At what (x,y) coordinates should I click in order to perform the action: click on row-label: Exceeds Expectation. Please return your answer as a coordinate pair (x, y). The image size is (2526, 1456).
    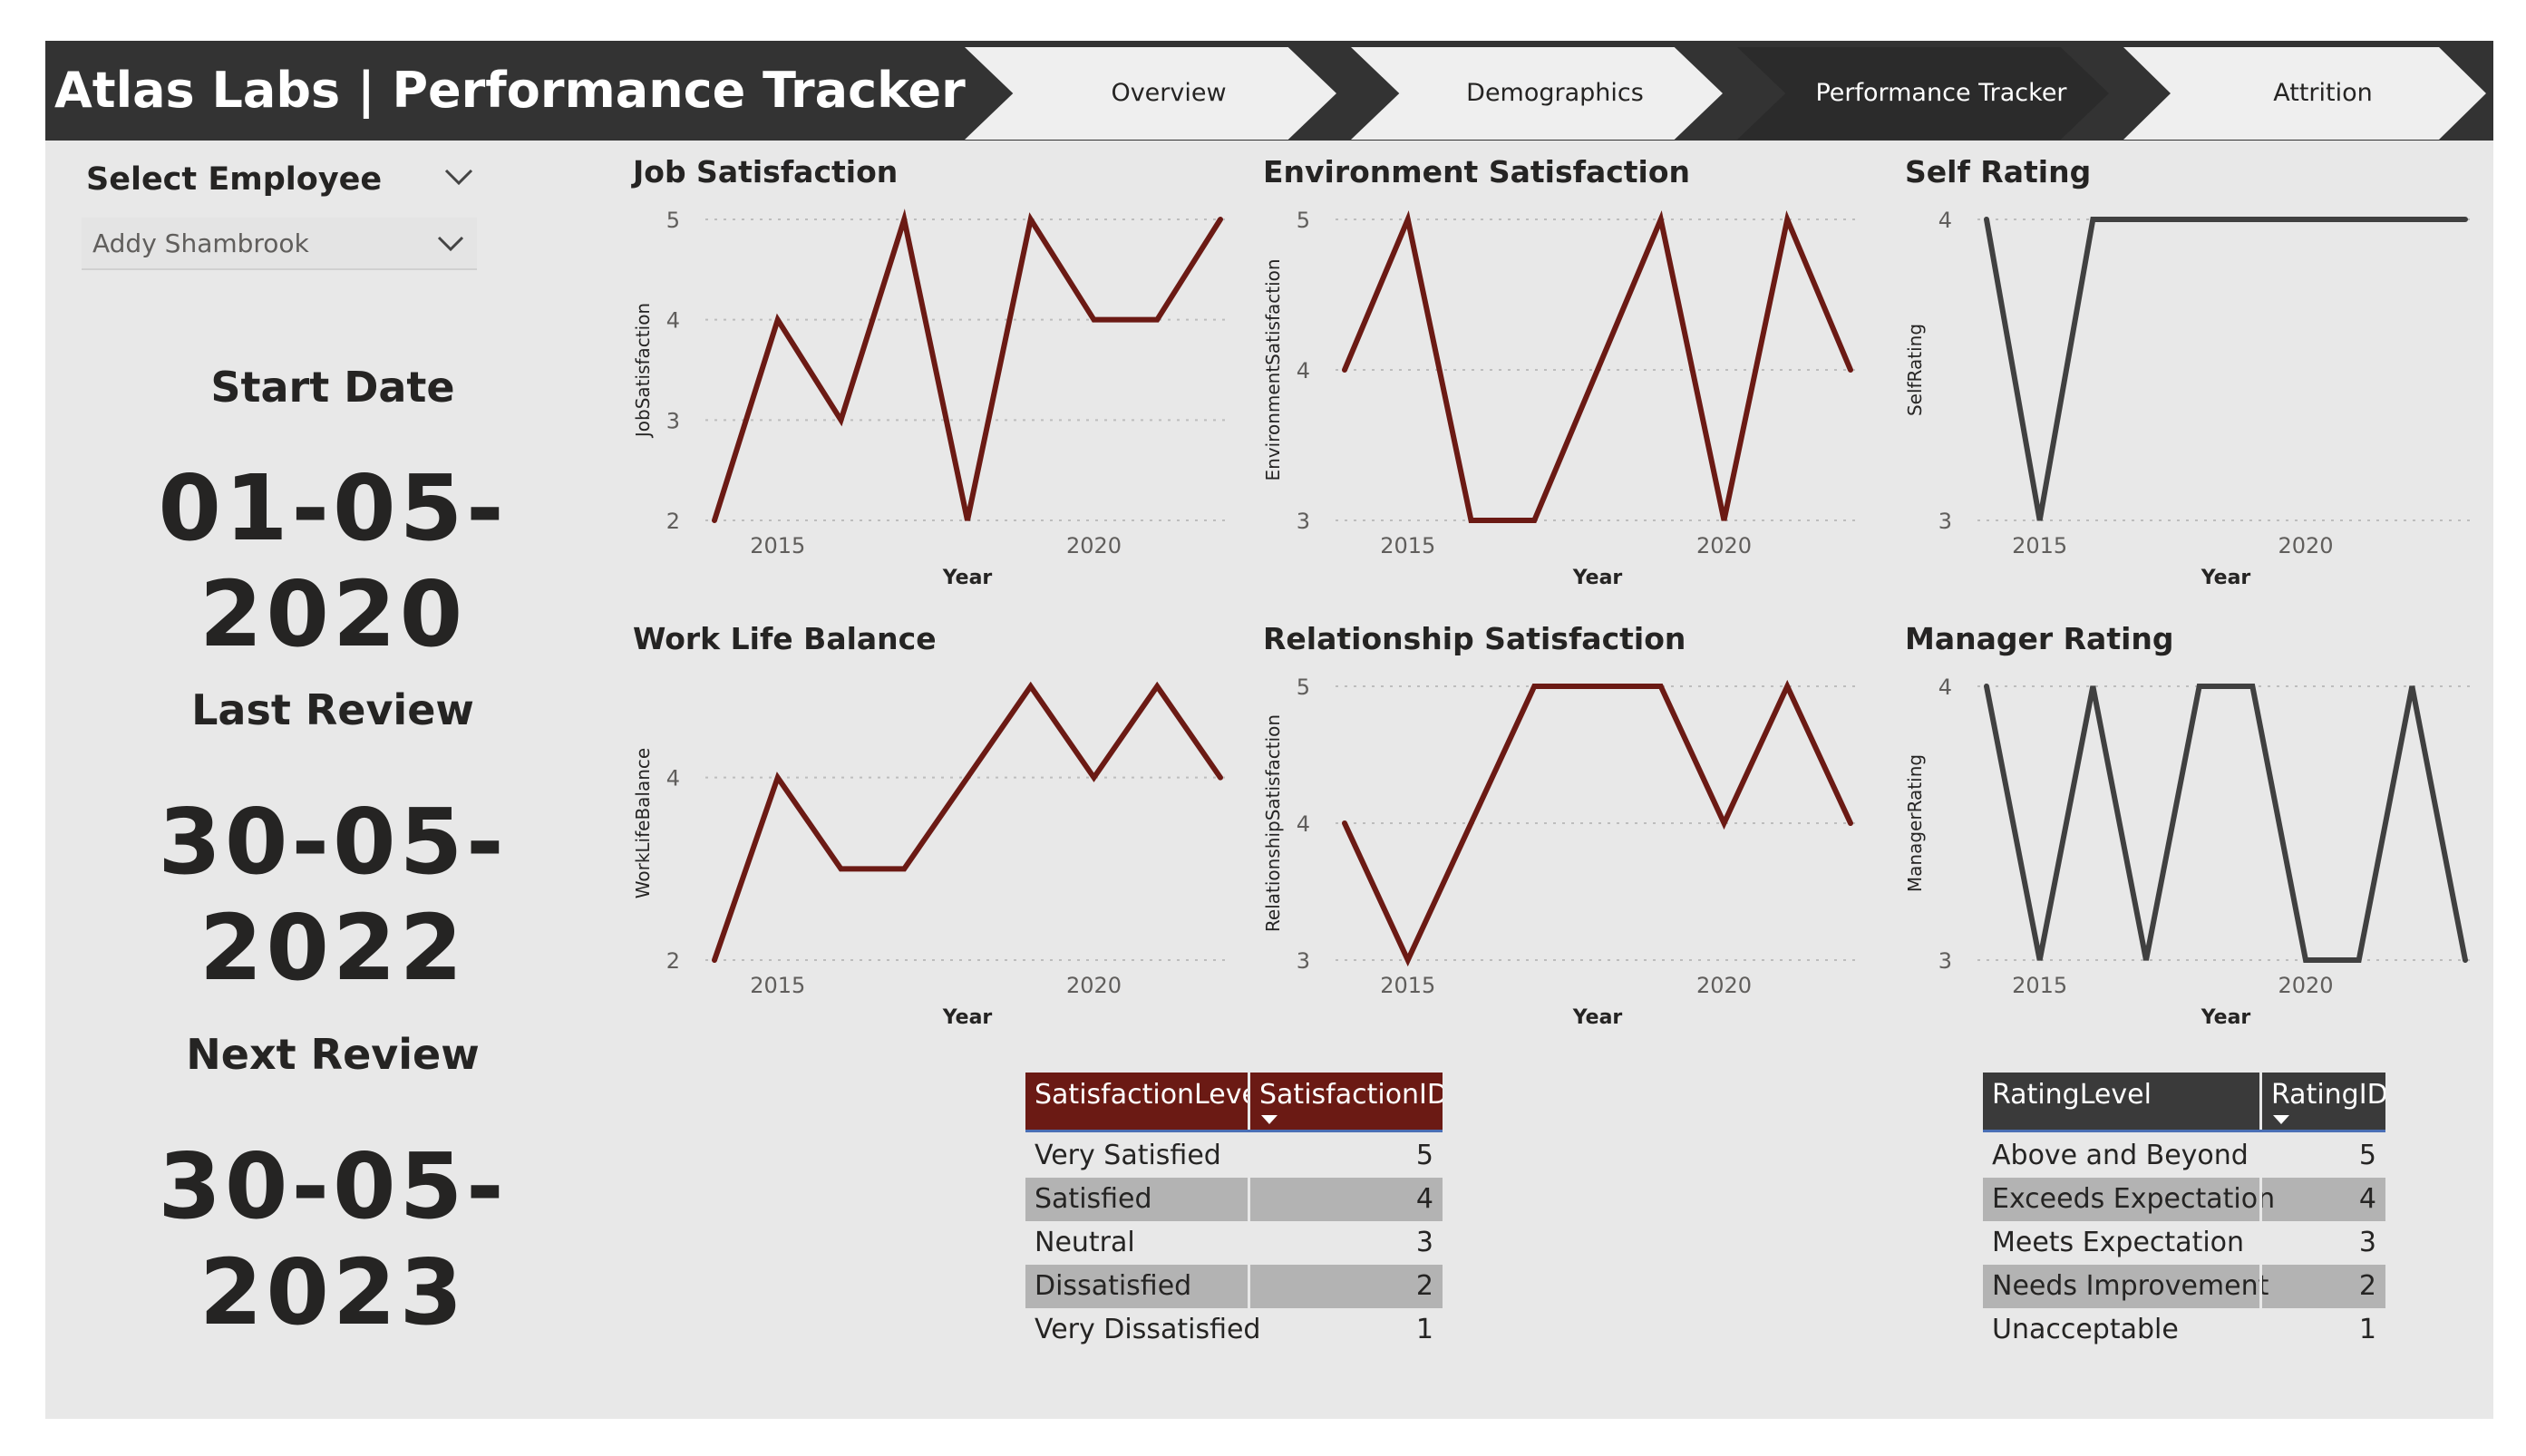
    Looking at the image, I should click on (2134, 1199).